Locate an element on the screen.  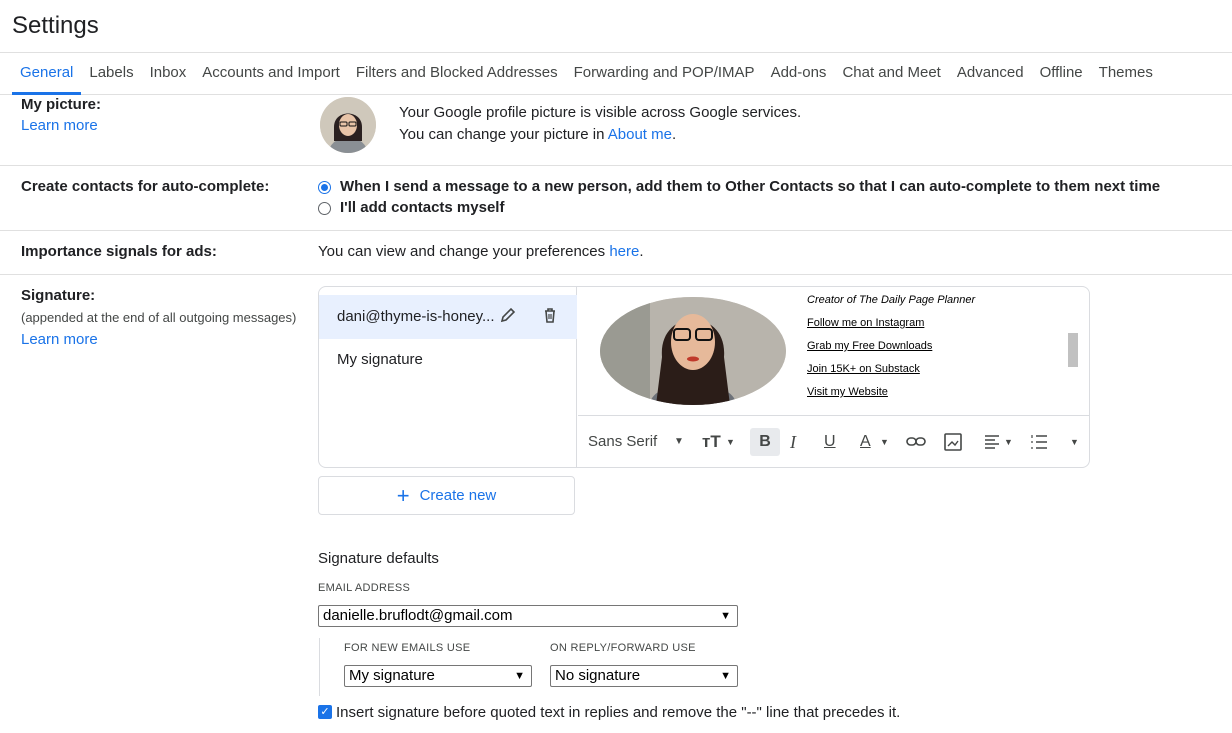
size-dropdown-arrow-icon: ▼ is located at coordinates (730, 442).